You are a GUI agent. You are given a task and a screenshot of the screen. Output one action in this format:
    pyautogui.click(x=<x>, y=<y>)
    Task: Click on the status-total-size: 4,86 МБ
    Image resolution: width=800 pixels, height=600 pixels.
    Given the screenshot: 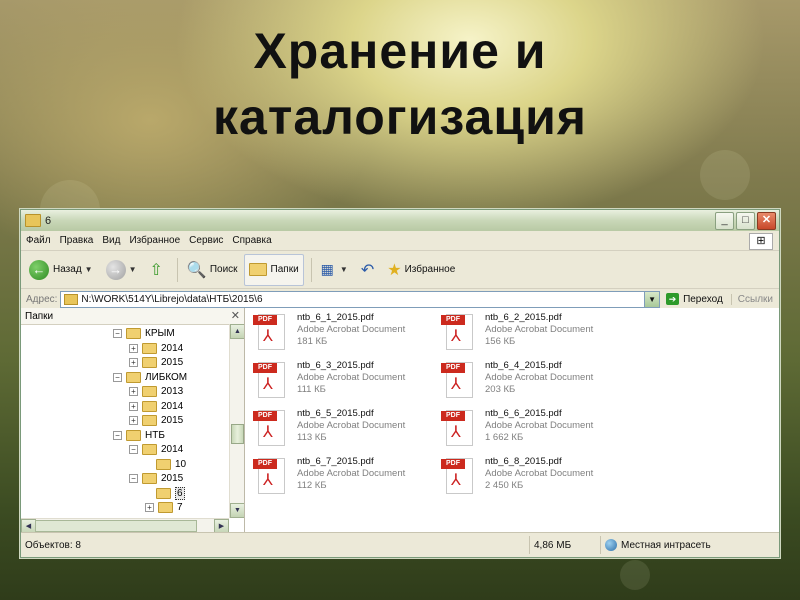 What is the action you would take?
    pyautogui.click(x=565, y=545)
    